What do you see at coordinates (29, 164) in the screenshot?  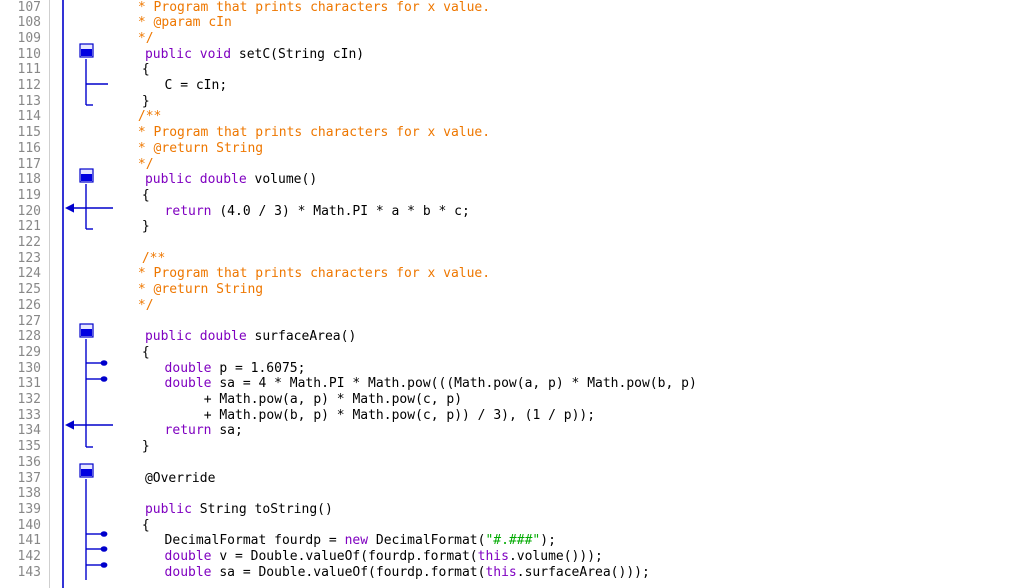 I see `line-number: 117` at bounding box center [29, 164].